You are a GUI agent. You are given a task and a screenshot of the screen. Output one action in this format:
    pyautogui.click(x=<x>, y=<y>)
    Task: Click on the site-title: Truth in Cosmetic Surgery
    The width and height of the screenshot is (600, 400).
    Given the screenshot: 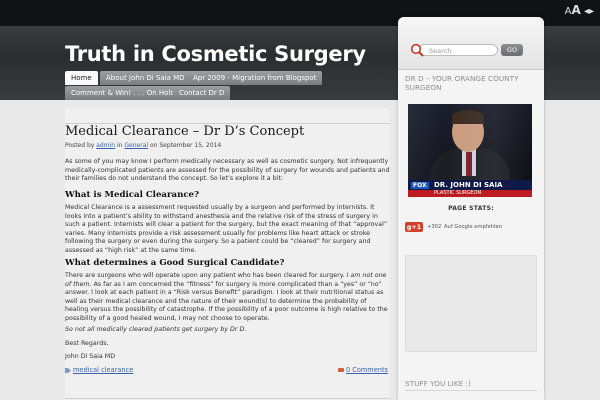 What is the action you would take?
    pyautogui.click(x=215, y=54)
    